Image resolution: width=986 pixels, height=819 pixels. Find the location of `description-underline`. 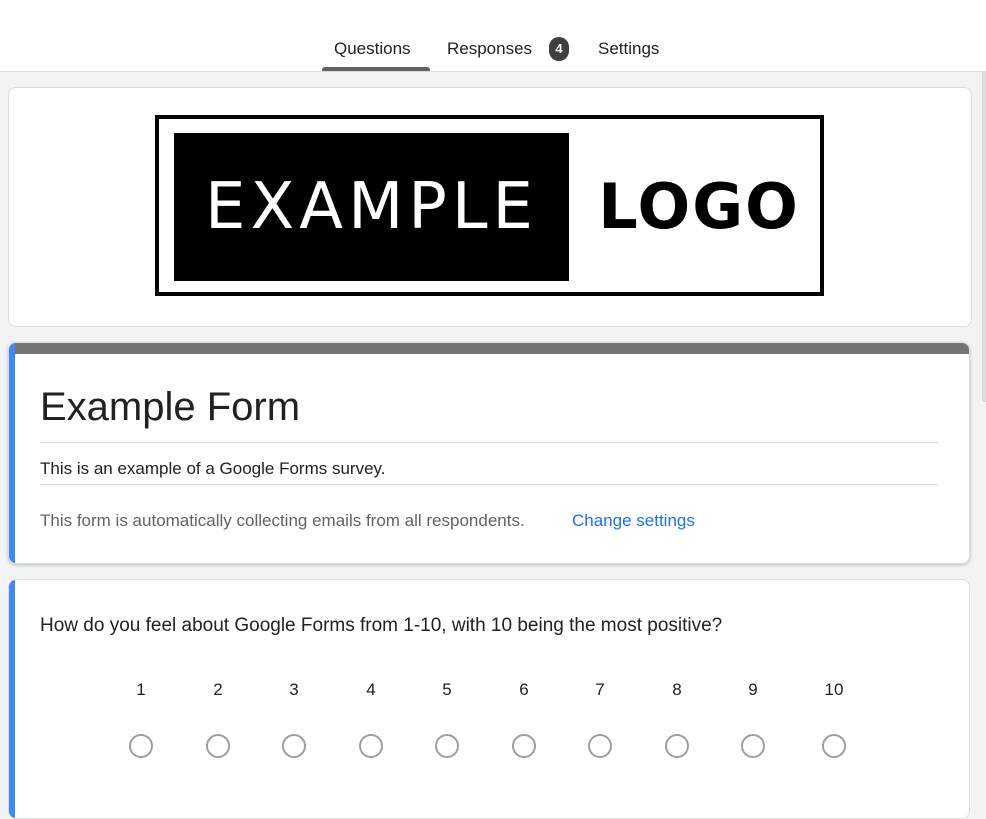

description-underline is located at coordinates (489, 484).